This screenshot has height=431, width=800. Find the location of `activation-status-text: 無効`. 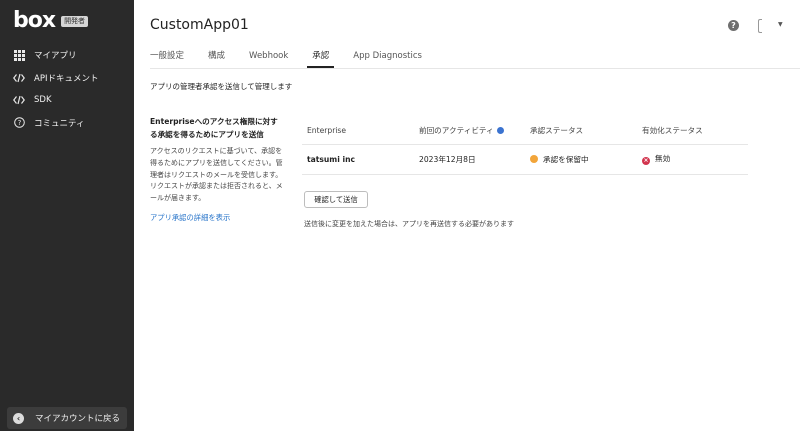

activation-status-text: 無効 is located at coordinates (663, 158).